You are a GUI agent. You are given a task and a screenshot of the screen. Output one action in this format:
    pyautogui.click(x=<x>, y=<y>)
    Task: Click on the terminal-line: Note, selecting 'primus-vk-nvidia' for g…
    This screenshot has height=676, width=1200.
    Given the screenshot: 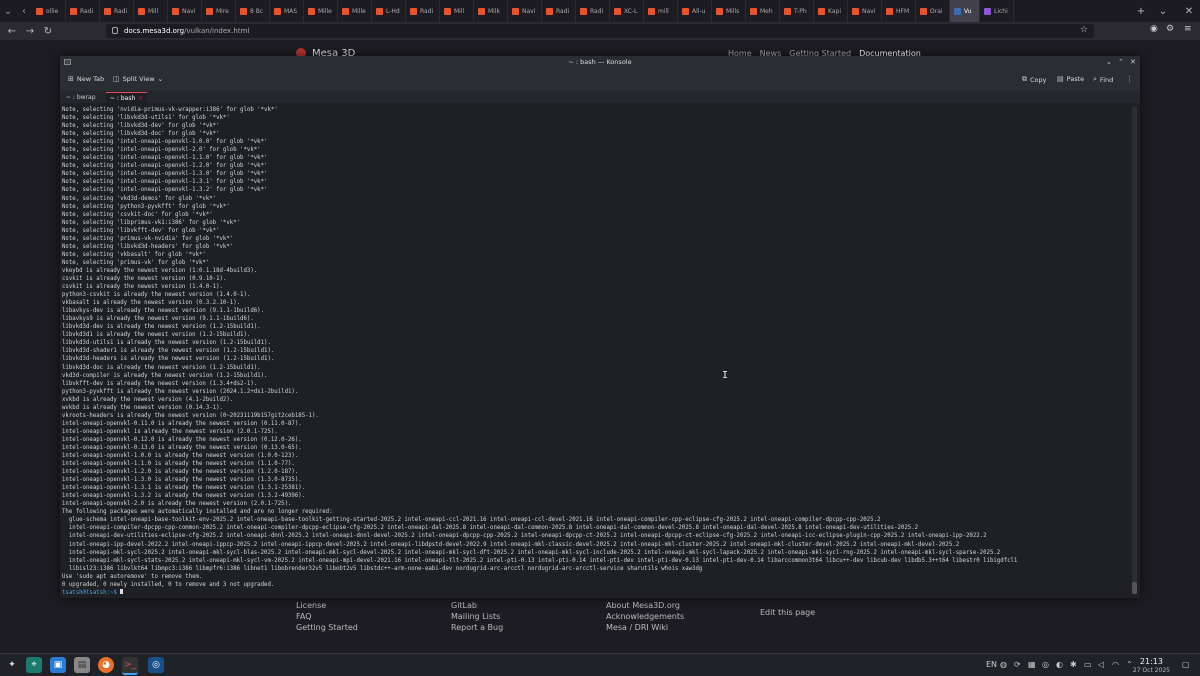 What is the action you would take?
    pyautogui.click(x=148, y=238)
    